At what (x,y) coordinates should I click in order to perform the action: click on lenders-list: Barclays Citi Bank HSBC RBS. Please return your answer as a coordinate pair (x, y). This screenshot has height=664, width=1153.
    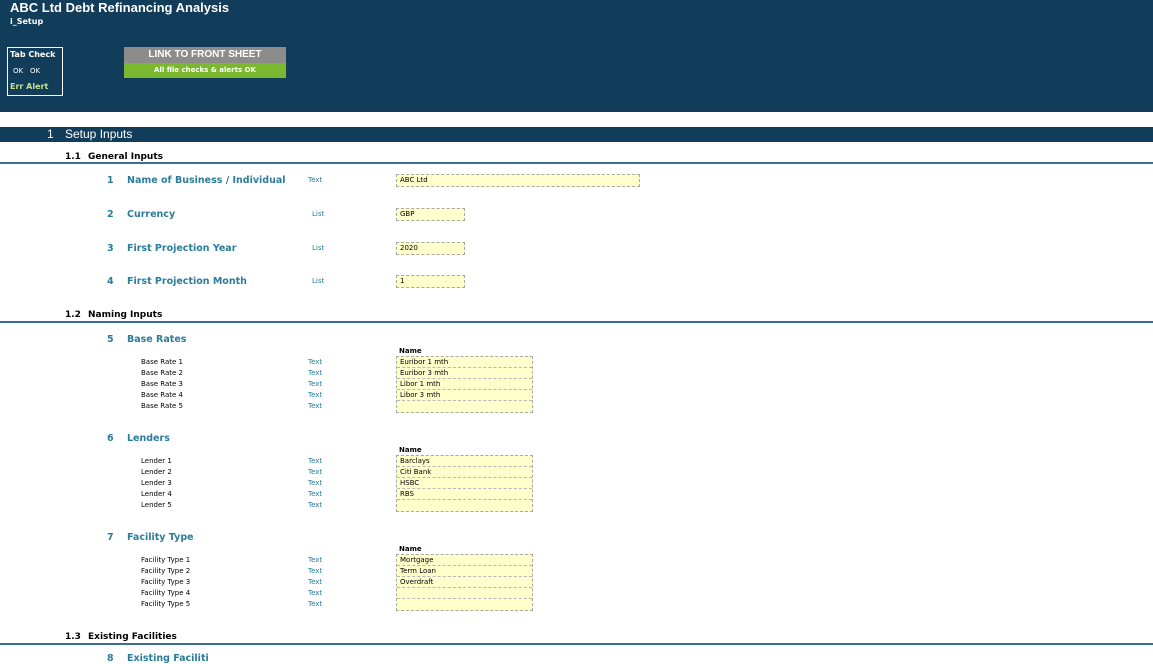
    Looking at the image, I should click on (464, 483).